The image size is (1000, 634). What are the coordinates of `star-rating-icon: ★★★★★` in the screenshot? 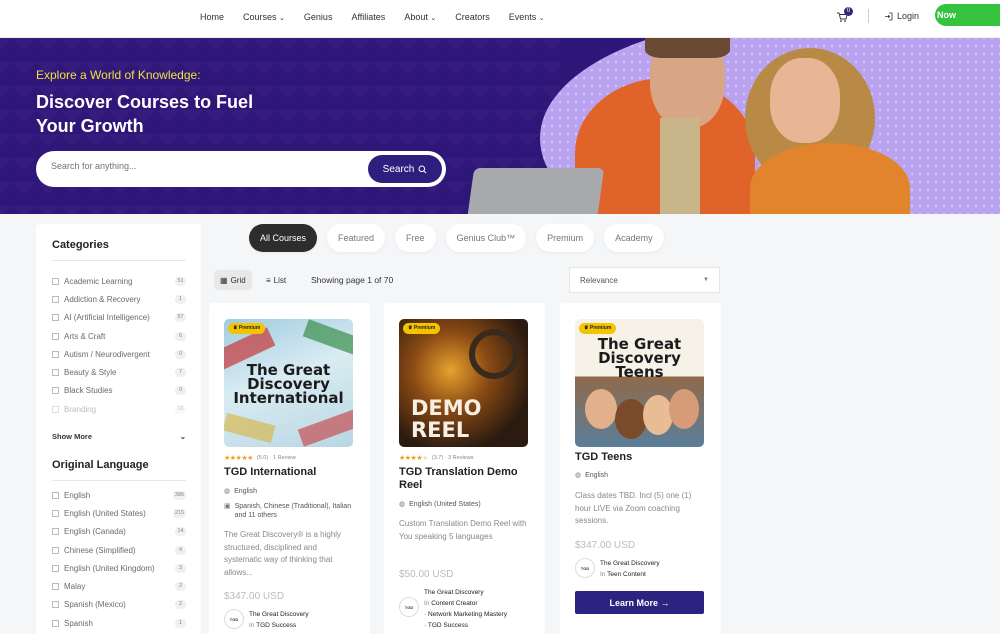 It's located at (413, 458).